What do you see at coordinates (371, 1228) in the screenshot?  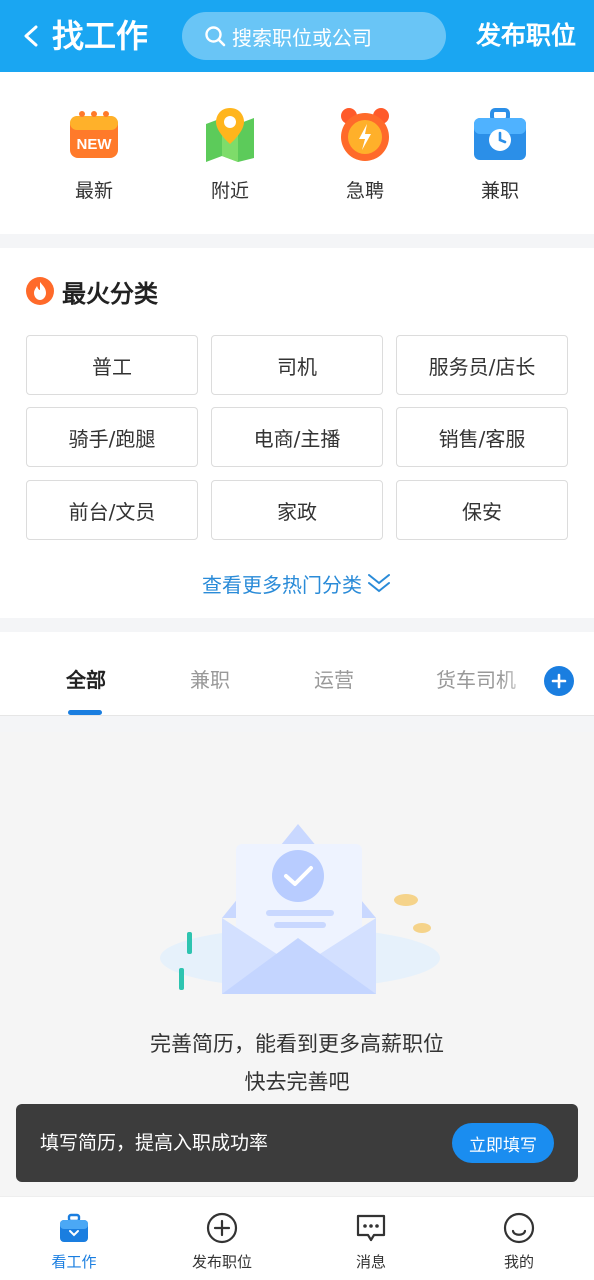 I see `chat-bubble-icon` at bounding box center [371, 1228].